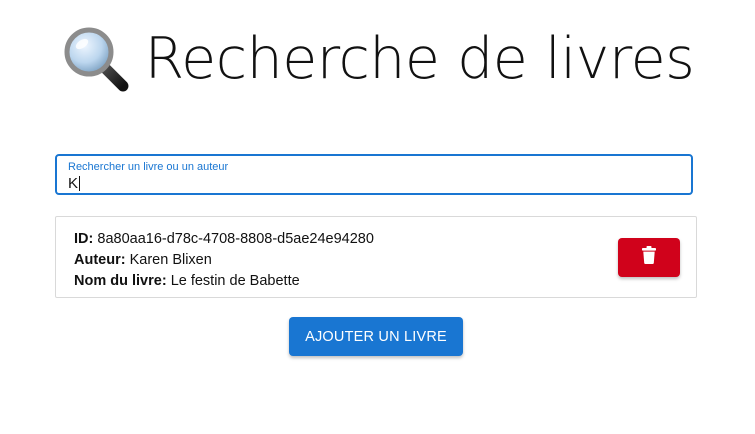  What do you see at coordinates (84, 239) in the screenshot?
I see `book-id-label: ID:` at bounding box center [84, 239].